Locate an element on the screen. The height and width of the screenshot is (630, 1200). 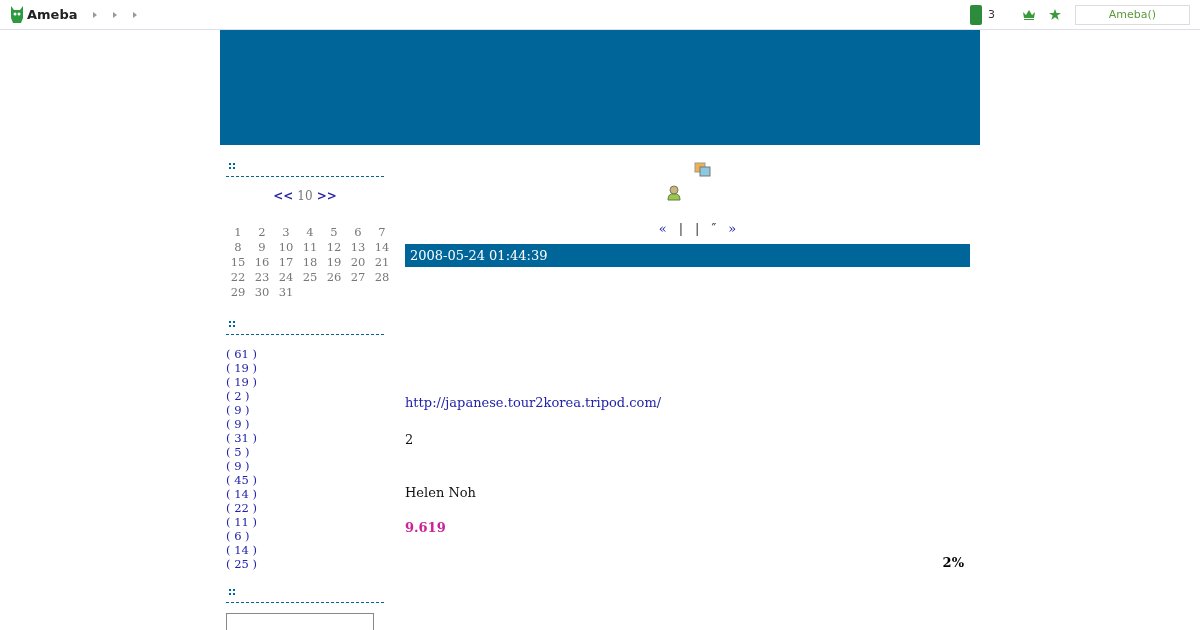
calendar-day: 25 is located at coordinates (310, 277).